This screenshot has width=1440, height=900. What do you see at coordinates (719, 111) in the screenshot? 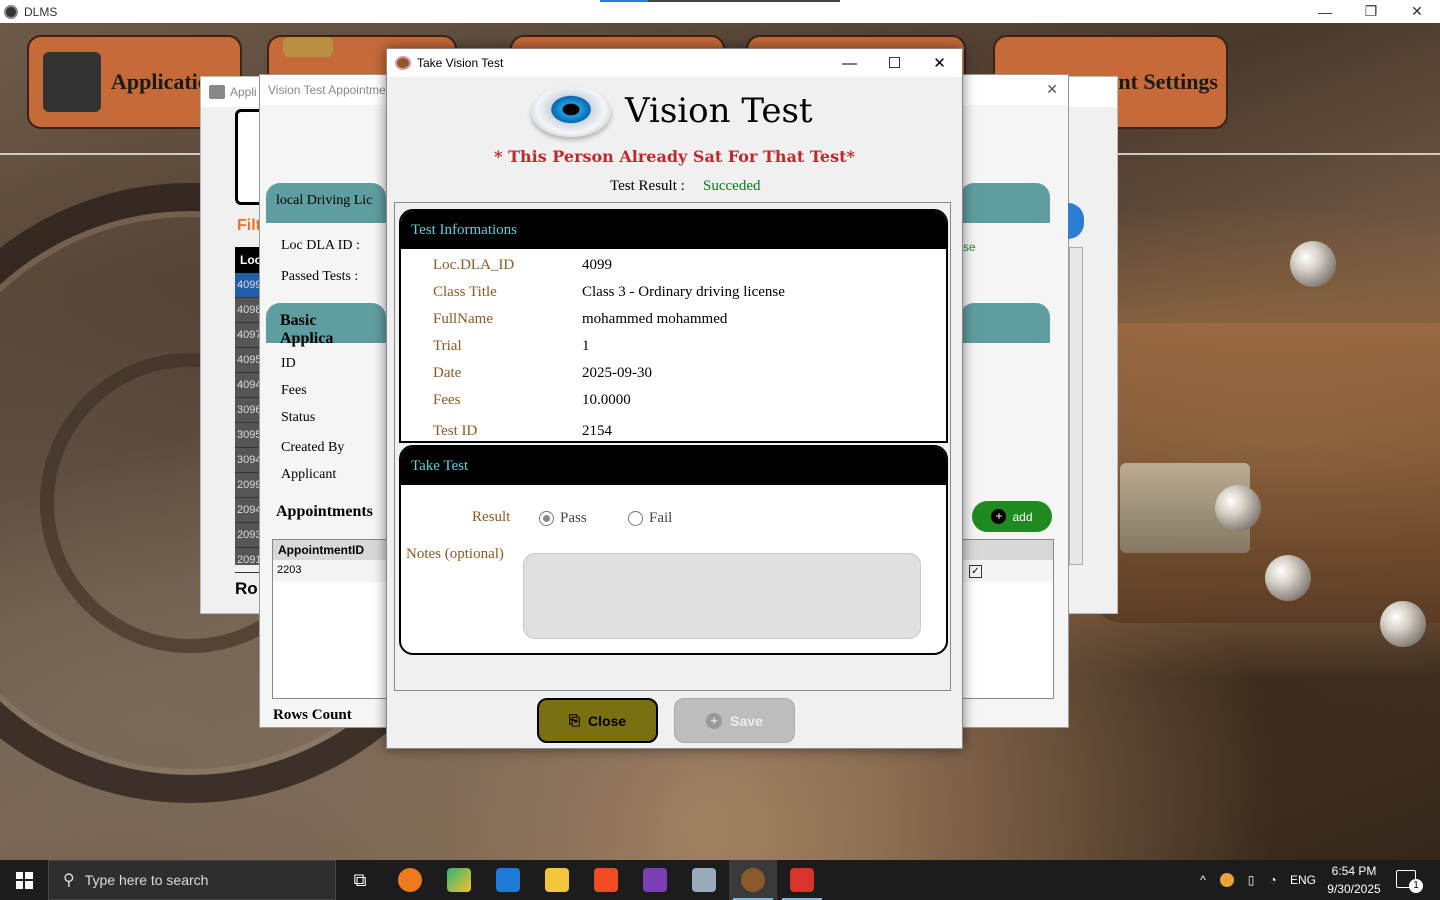
I see `vision-test-heading: Vision Test` at bounding box center [719, 111].